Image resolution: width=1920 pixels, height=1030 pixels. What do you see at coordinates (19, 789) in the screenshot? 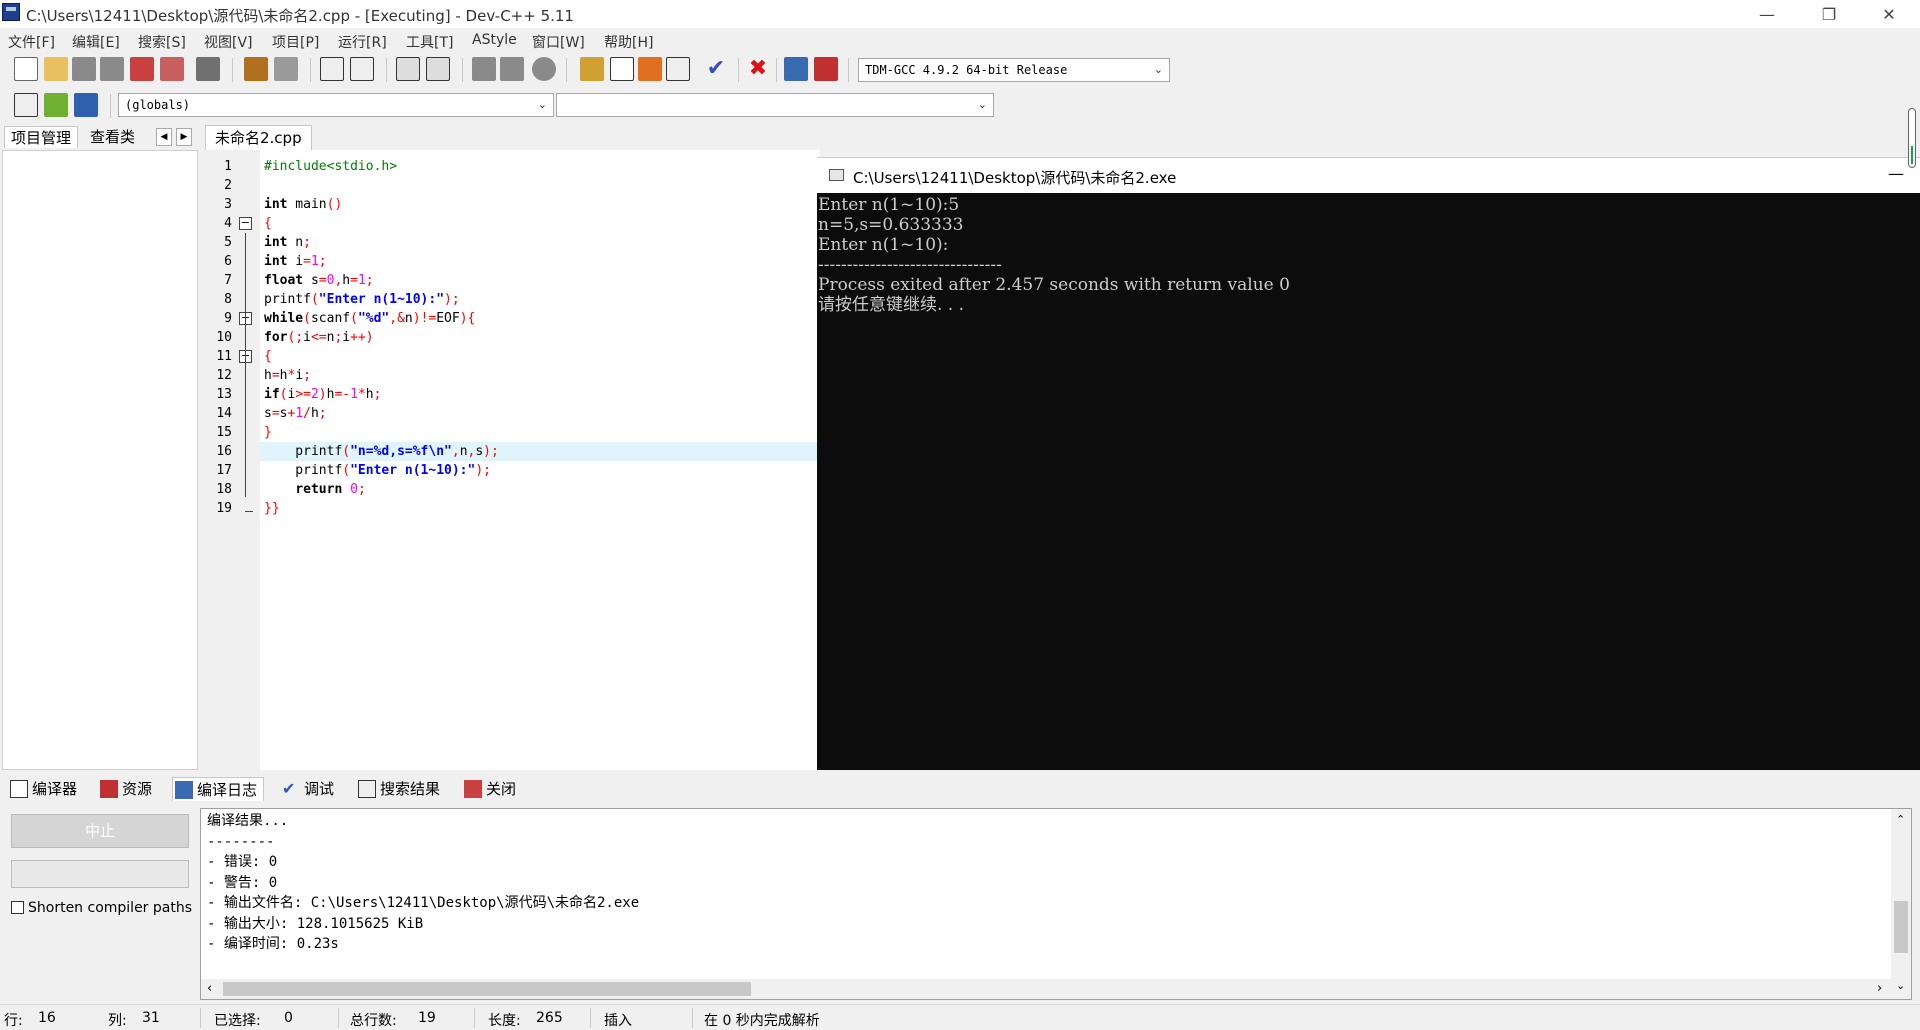
I see `compiler-icon` at bounding box center [19, 789].